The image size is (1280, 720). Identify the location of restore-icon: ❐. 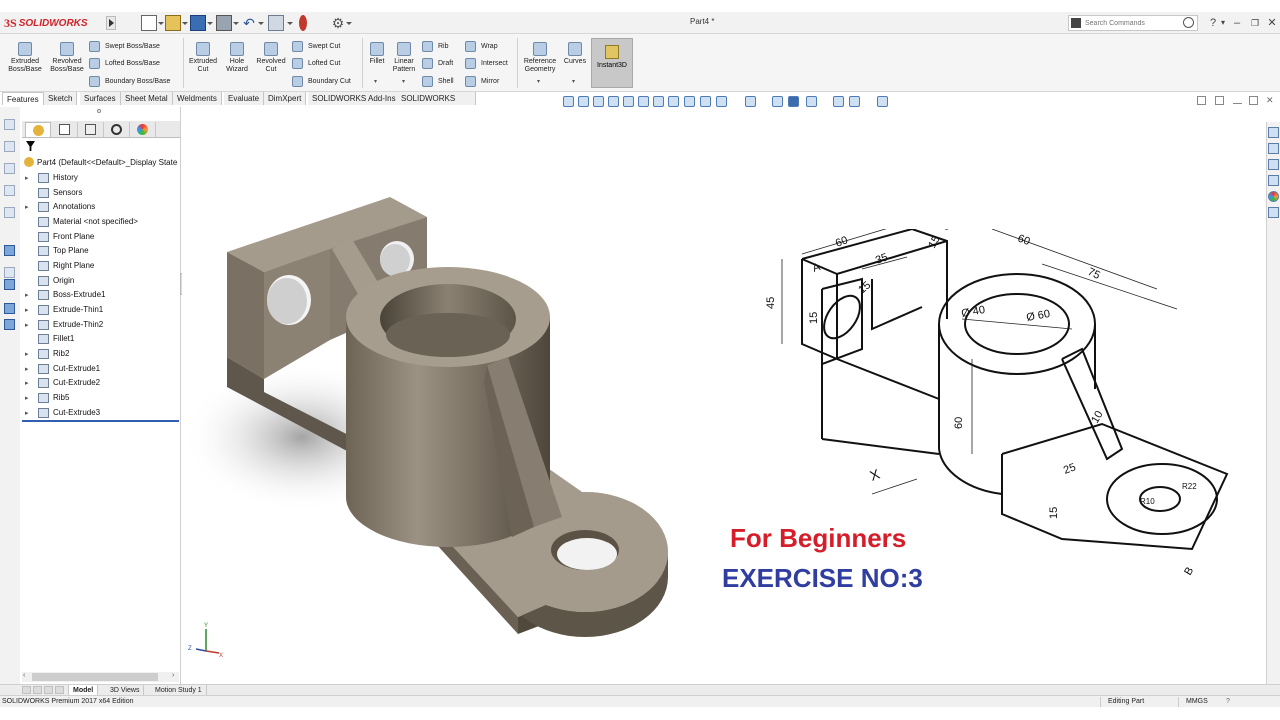
(1255, 23).